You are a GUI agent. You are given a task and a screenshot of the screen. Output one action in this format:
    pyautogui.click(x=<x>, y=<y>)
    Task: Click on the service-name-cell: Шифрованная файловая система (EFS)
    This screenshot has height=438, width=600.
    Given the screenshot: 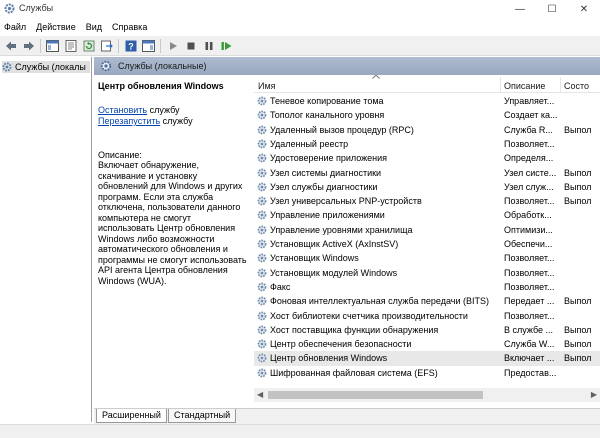 What is the action you would take?
    pyautogui.click(x=354, y=372)
    